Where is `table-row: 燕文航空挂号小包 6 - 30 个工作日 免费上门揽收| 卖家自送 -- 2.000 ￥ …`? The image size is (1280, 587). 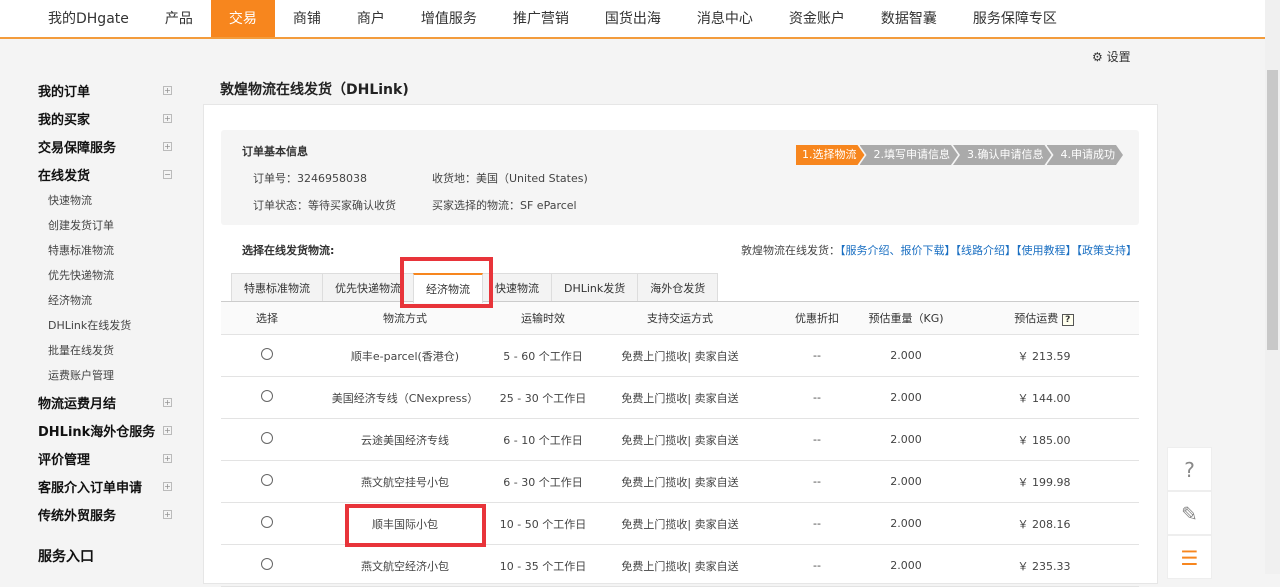
table-row: 燕文航空挂号小包 6 - 30 个工作日 免费上门揽收| 卖家自送 -- 2.000 ￥ … is located at coordinates (680, 482).